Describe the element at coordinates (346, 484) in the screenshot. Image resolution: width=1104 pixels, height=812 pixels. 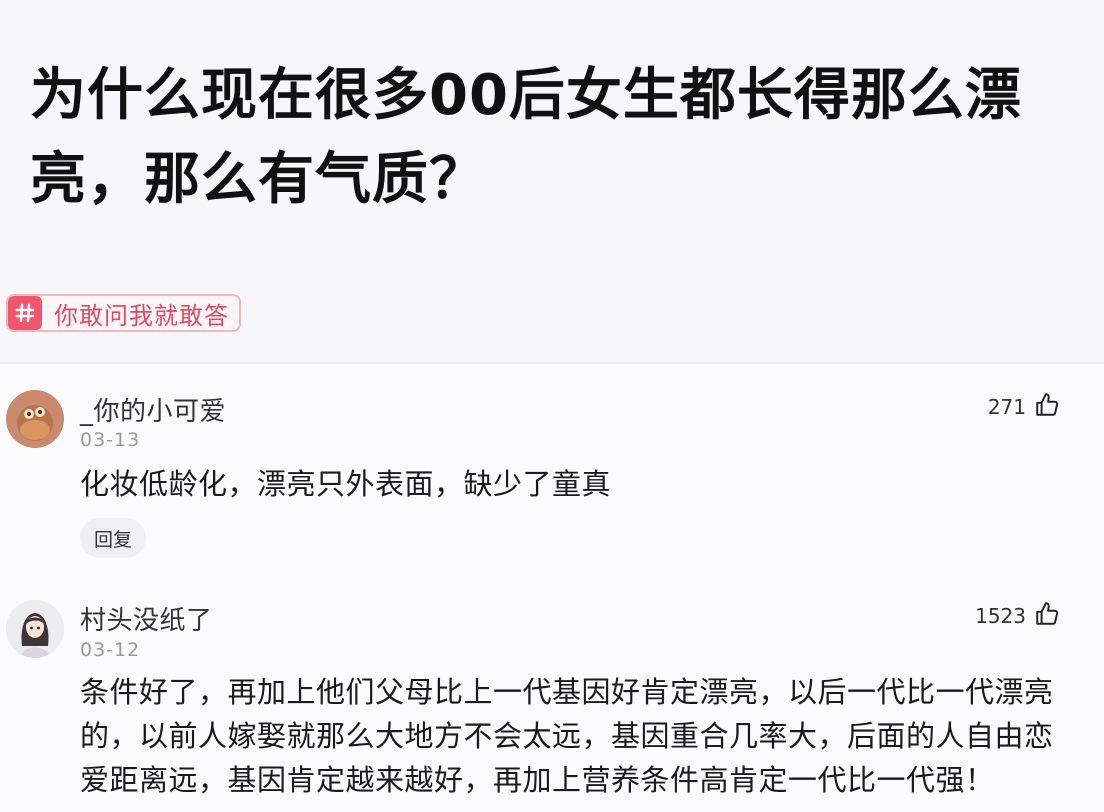
I see `comment-text: 化妆低龄化，漂亮只外表面，缺少了童真` at that location.